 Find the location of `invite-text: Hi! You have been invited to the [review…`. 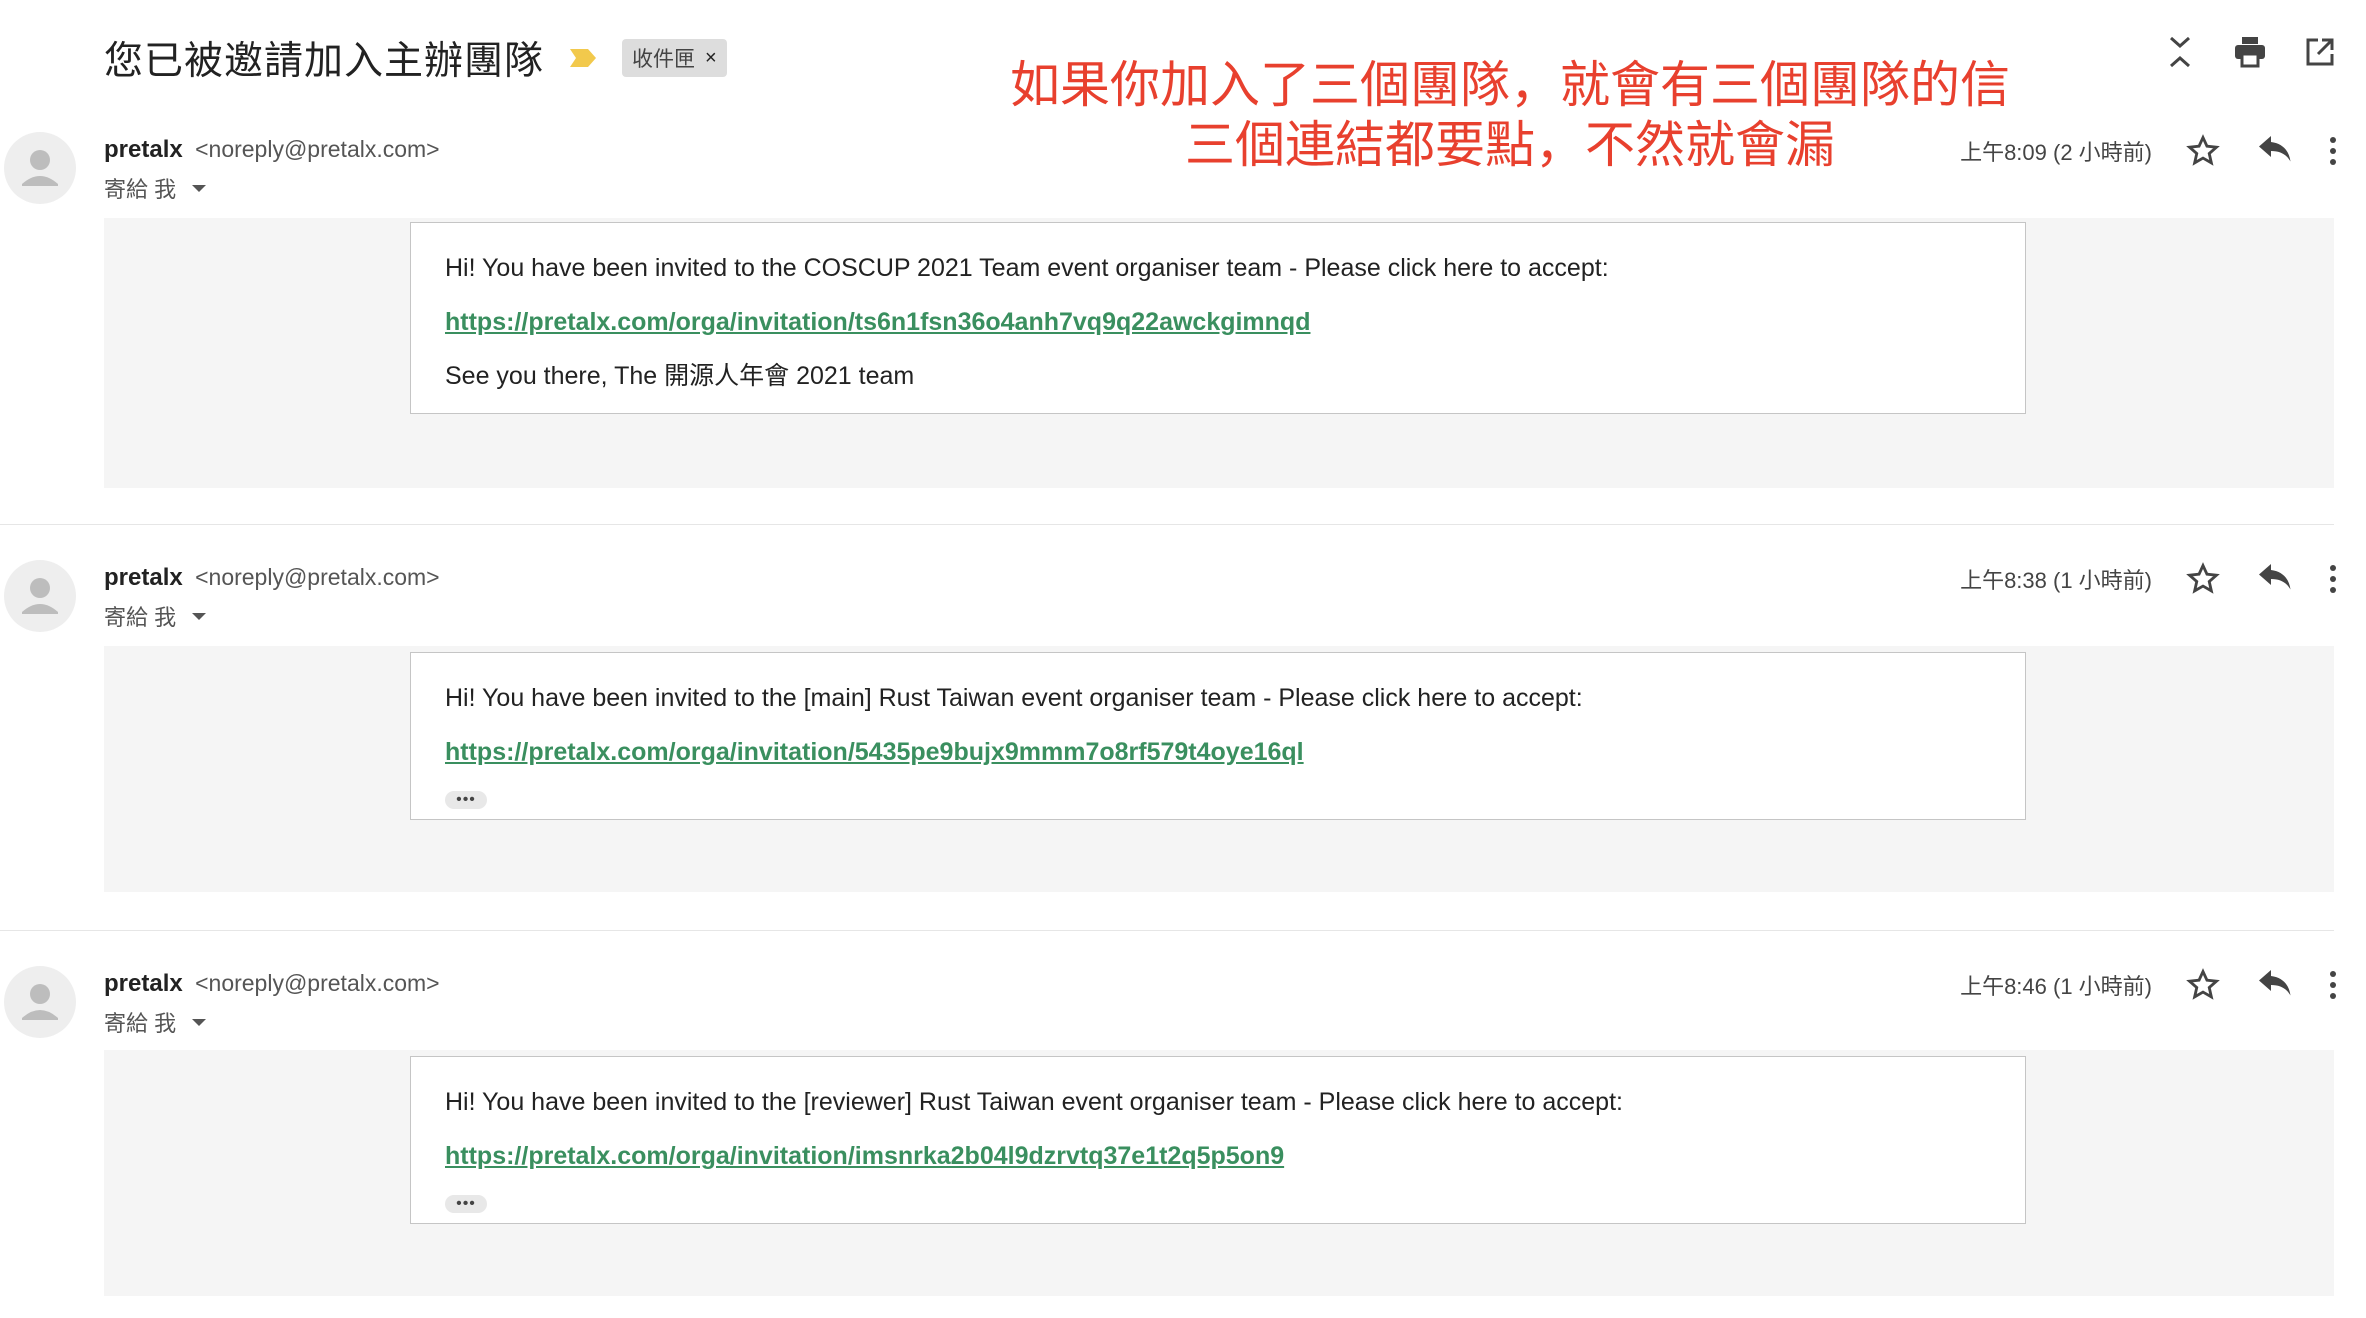

invite-text: Hi! You have been invited to the [review… is located at coordinates (1034, 1102).